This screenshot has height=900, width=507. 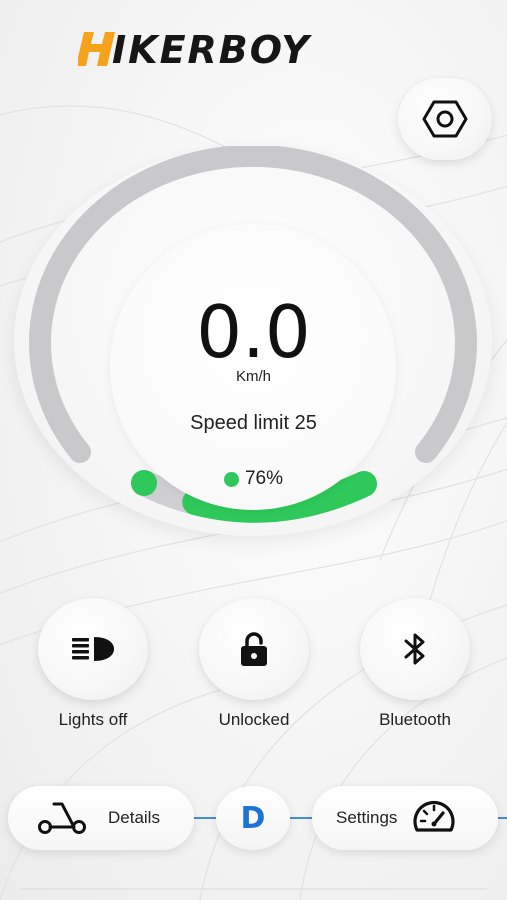 I want to click on lock-label: Unlocked, so click(x=254, y=719).